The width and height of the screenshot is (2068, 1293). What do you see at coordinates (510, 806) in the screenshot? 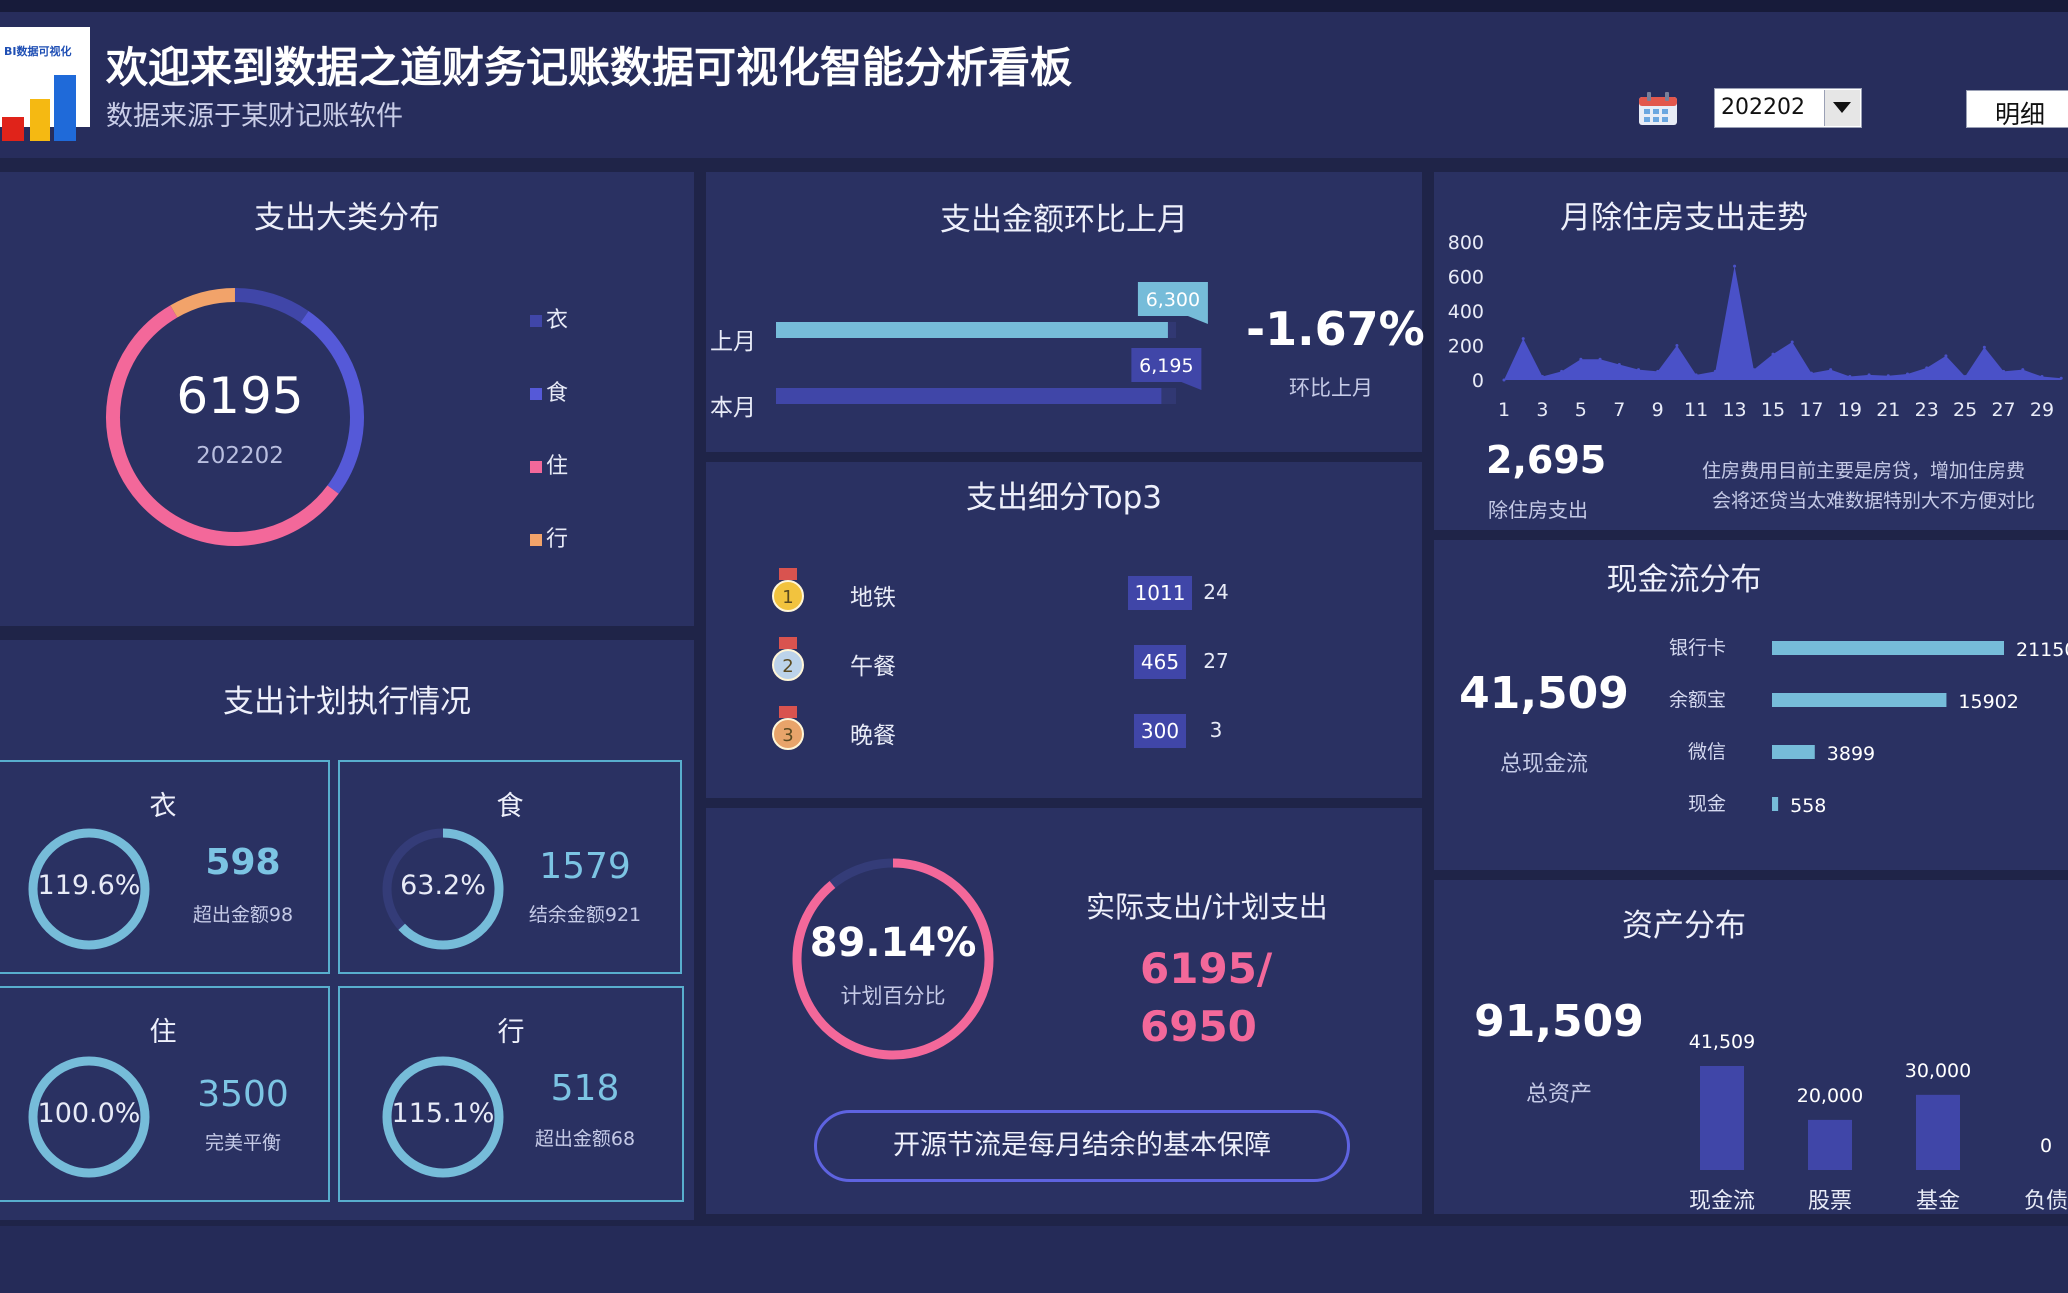
I see `plan-tile-name: 食` at bounding box center [510, 806].